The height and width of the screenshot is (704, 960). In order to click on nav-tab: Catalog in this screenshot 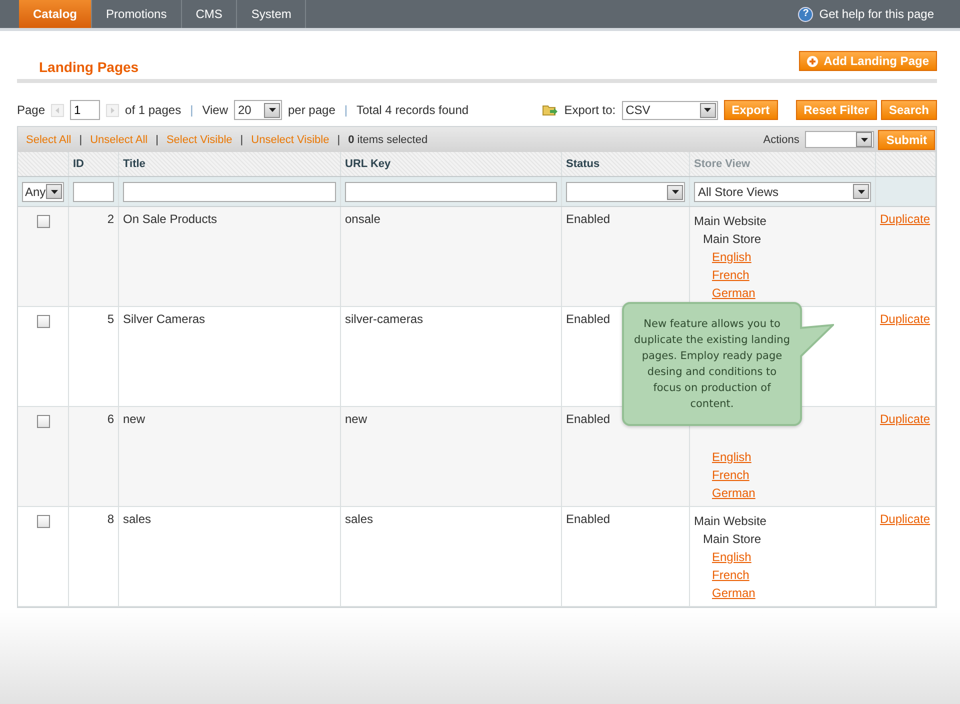, I will do `click(55, 14)`.